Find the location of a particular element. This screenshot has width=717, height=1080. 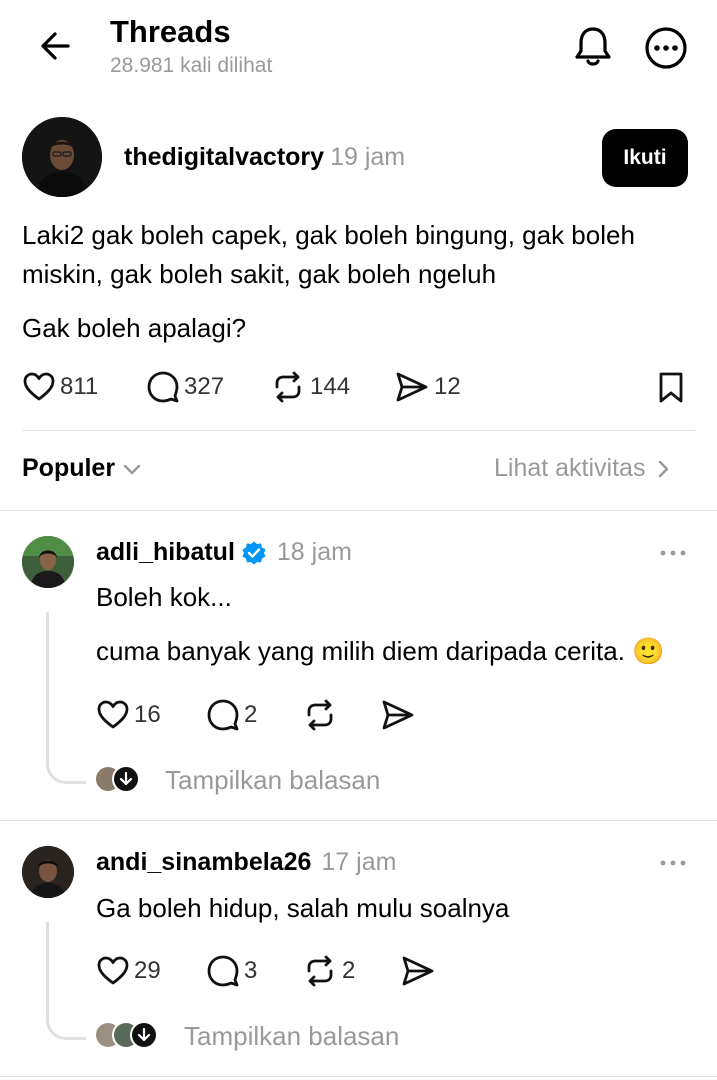

like-count: 29 is located at coordinates (147, 970).